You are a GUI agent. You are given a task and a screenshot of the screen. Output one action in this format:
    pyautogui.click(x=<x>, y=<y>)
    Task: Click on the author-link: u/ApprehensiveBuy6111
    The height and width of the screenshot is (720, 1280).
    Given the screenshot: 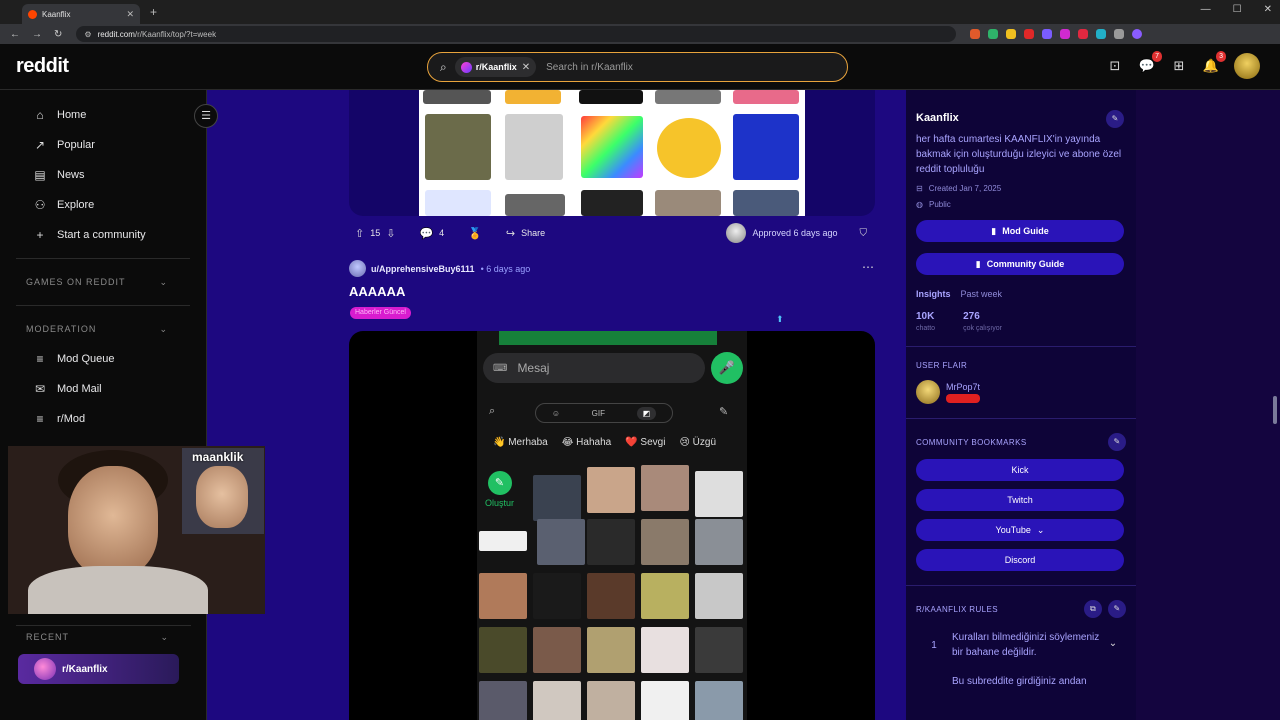 What is the action you would take?
    pyautogui.click(x=423, y=269)
    